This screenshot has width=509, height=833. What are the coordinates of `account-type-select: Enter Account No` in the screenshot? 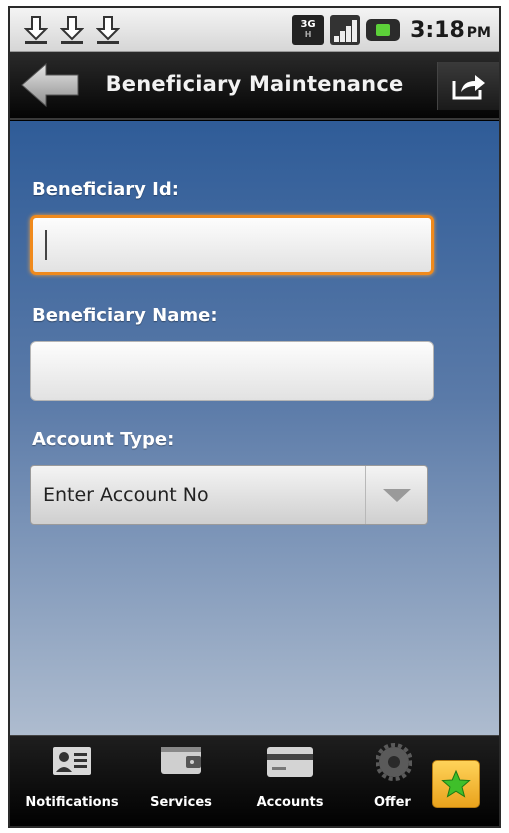 It's located at (229, 495).